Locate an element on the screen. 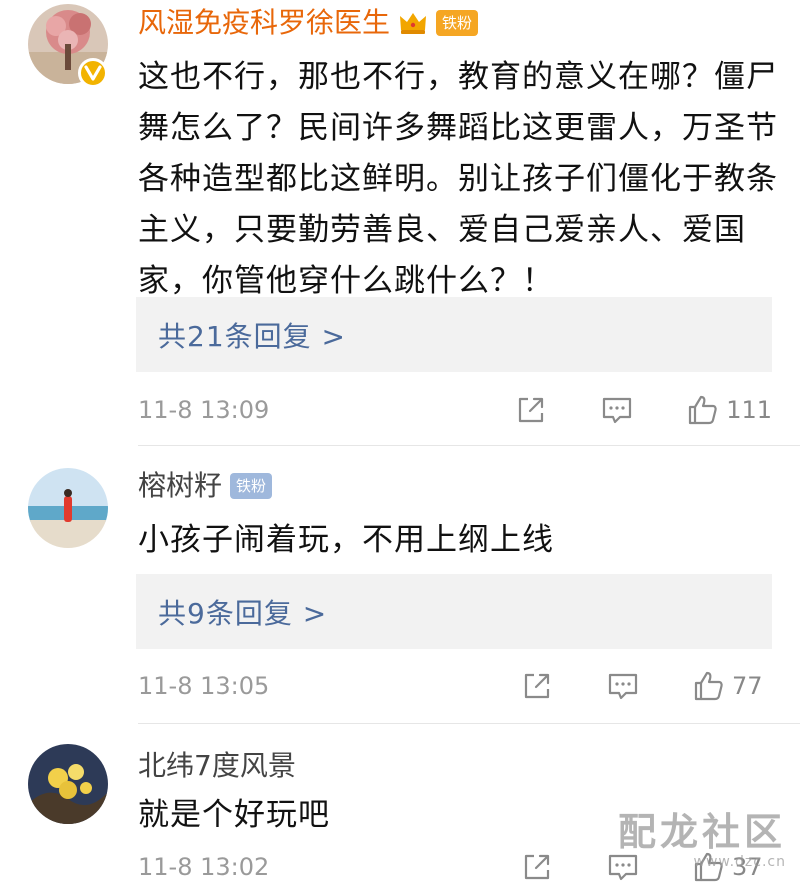 Image resolution: width=800 pixels, height=888 pixels. like-button: 77 is located at coordinates (732, 686).